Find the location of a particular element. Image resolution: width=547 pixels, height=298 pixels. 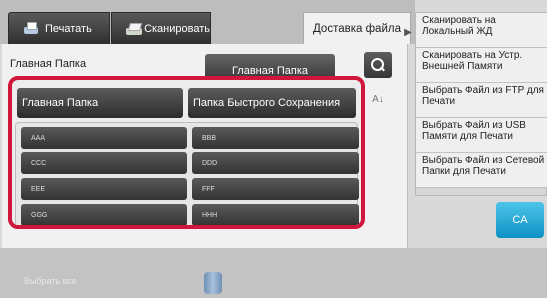

search-button is located at coordinates (378, 65).